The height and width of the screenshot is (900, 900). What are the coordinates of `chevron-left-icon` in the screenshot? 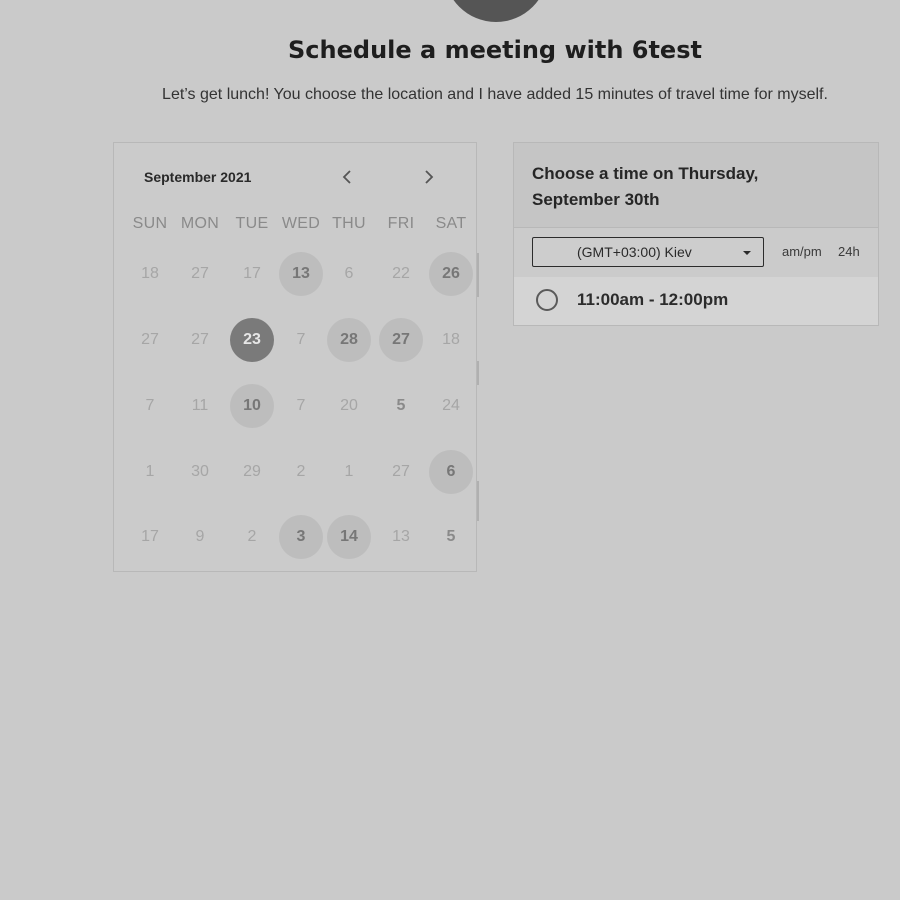 It's located at (346, 177).